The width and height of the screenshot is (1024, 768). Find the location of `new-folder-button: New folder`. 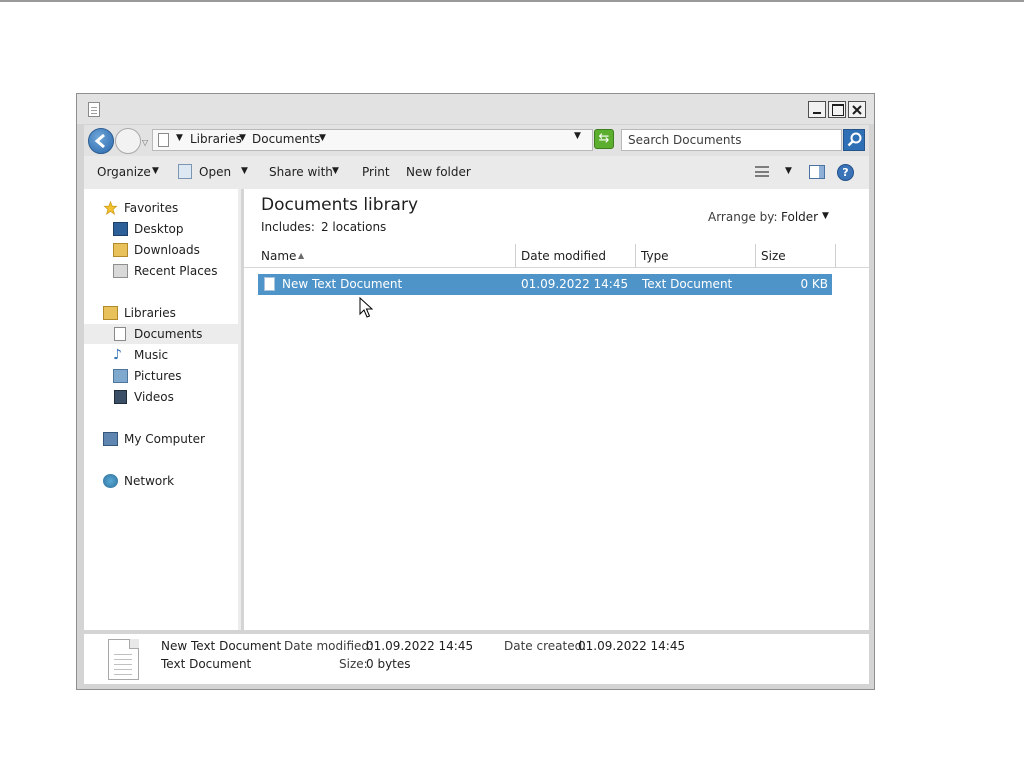

new-folder-button: New folder is located at coordinates (438, 172).